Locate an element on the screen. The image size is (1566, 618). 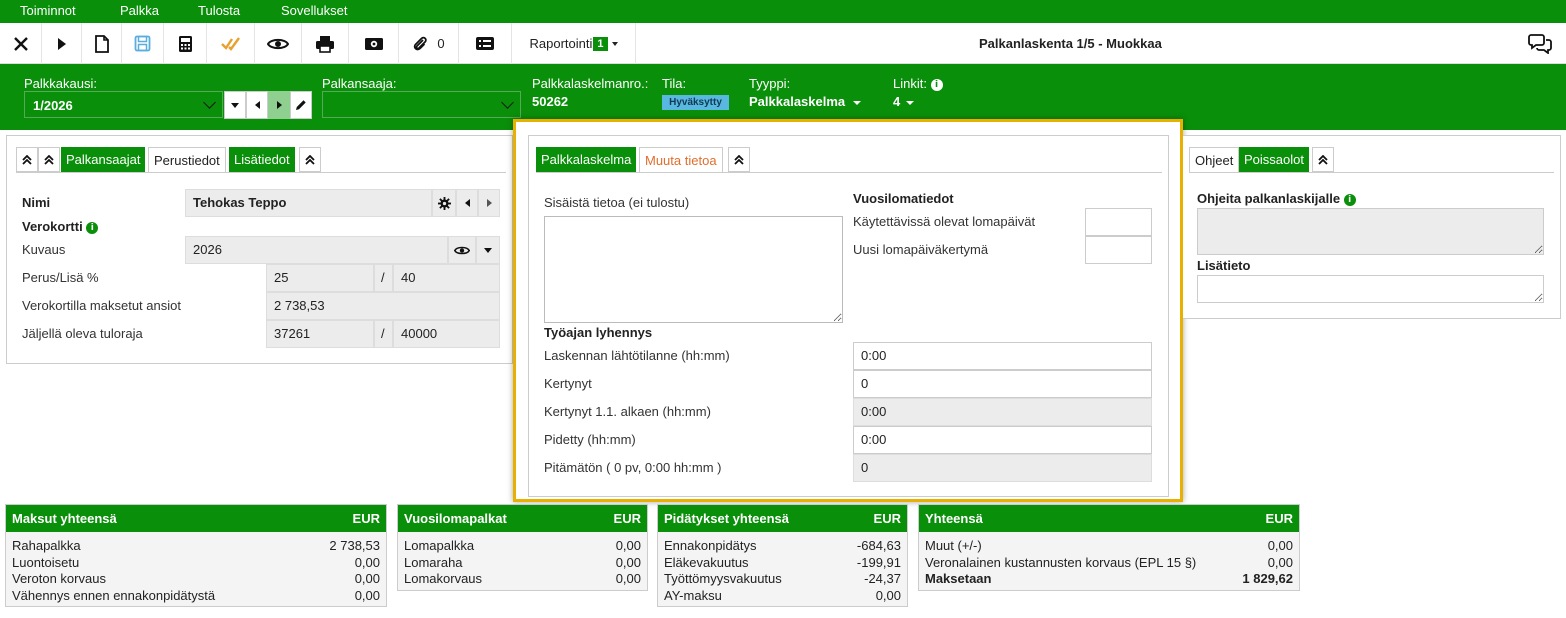
row-label: Lomapalkka is located at coordinates (439, 545).